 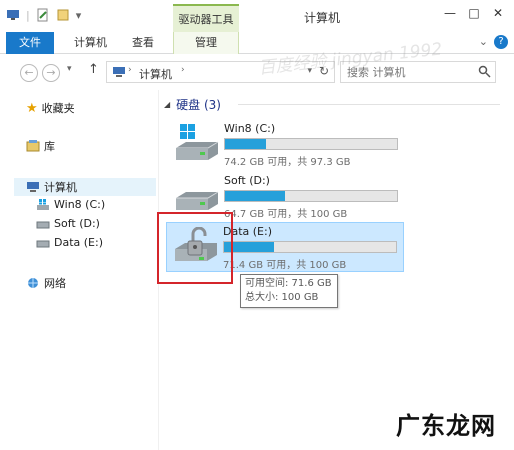 I want to click on nav-item-libraries: 库, so click(x=40, y=146).